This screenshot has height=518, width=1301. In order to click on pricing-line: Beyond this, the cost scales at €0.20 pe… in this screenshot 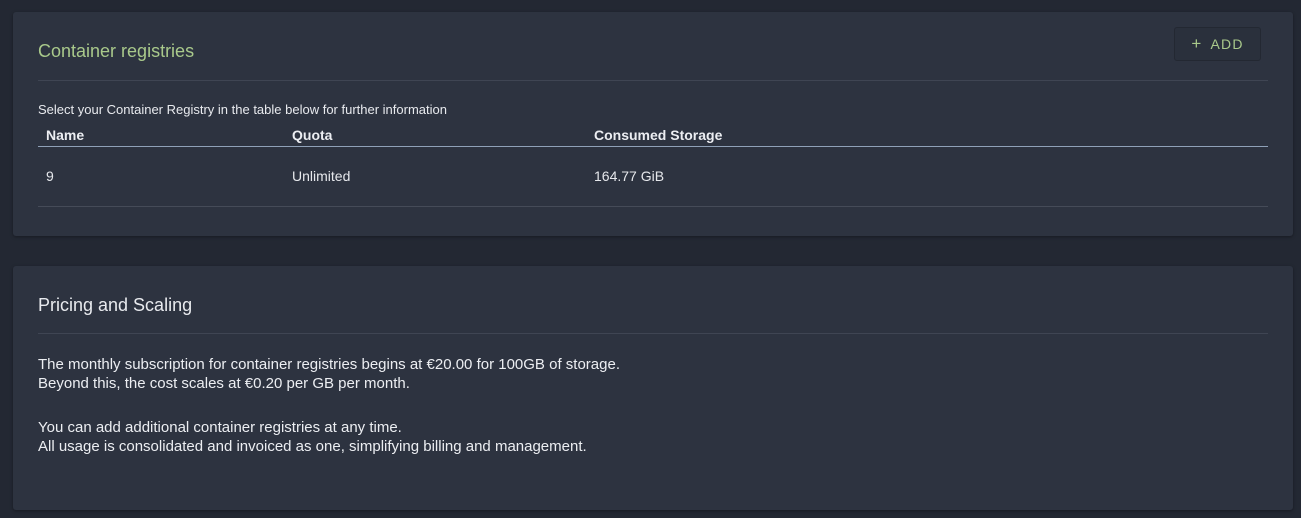, I will do `click(224, 383)`.